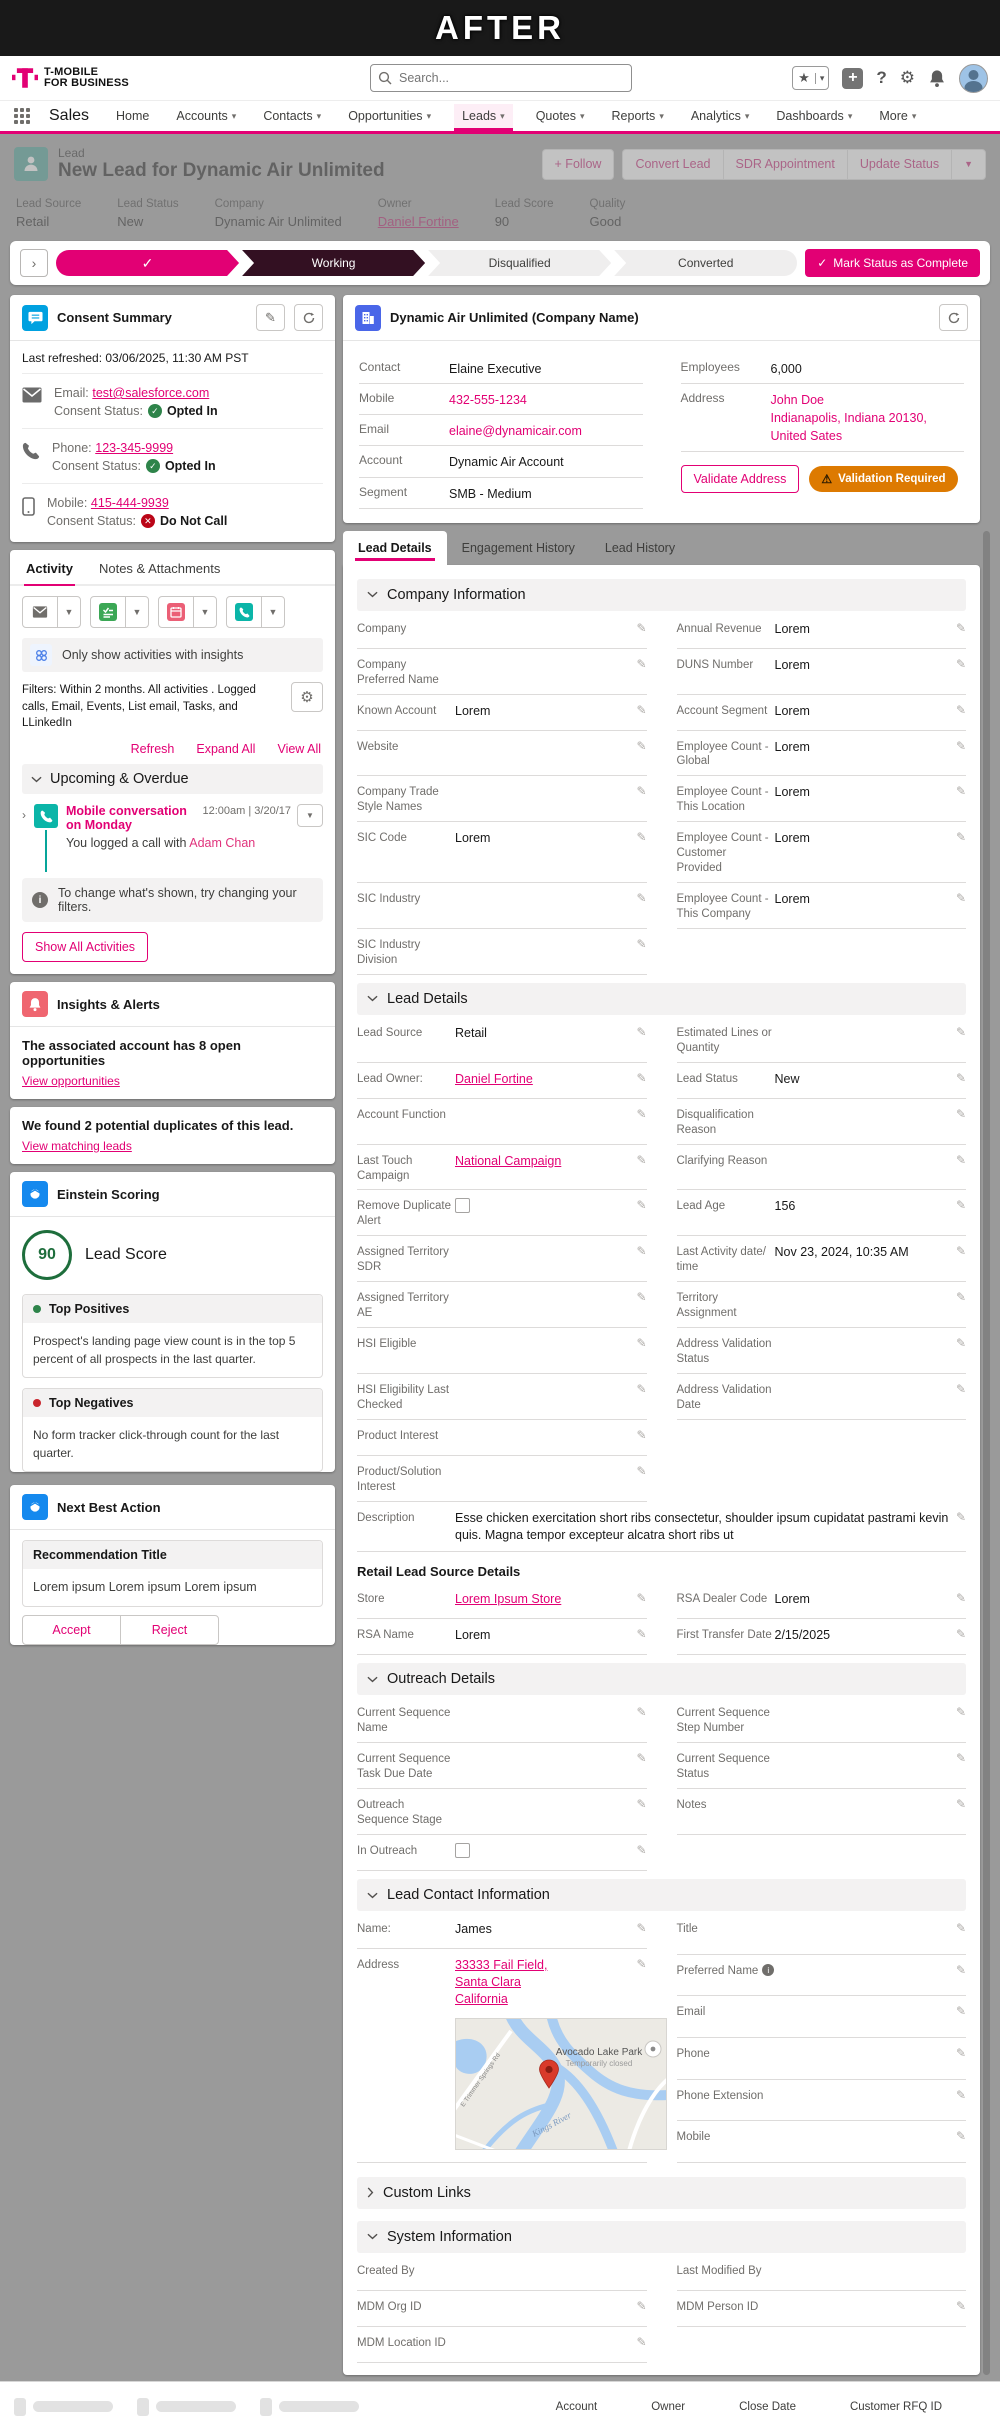 The image size is (1000, 2432). I want to click on upcoming-overdue-section: Upcoming & Overdue, so click(172, 779).